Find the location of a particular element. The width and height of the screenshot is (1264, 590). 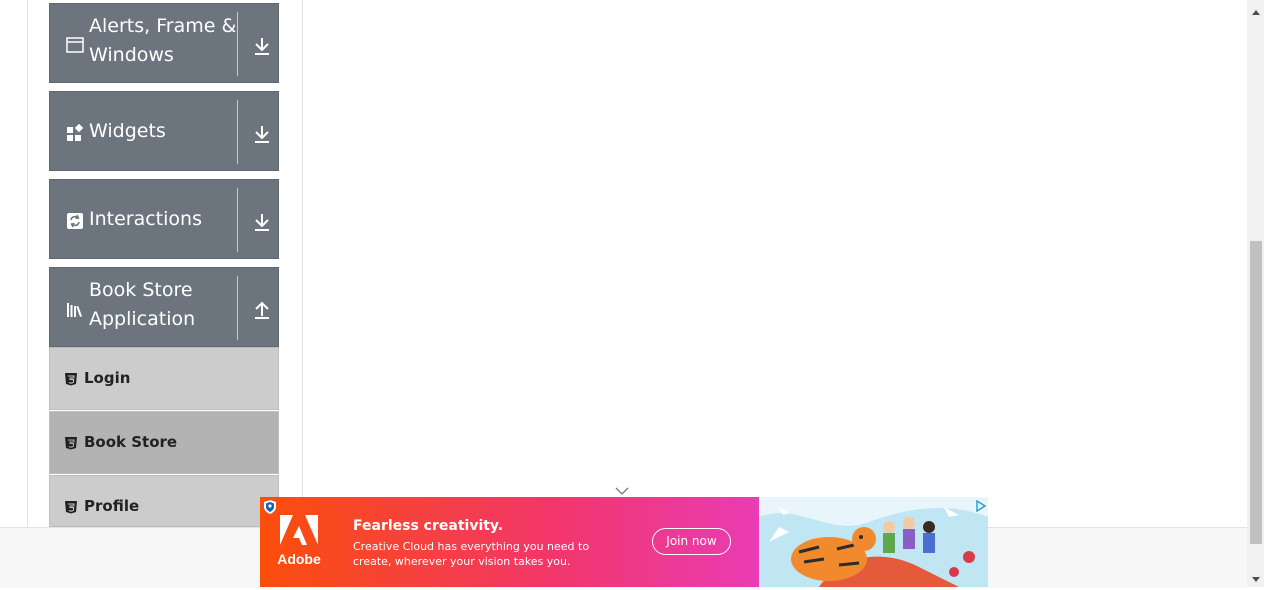

group-header-book-store-application: Book Store Application is located at coordinates (164, 307).